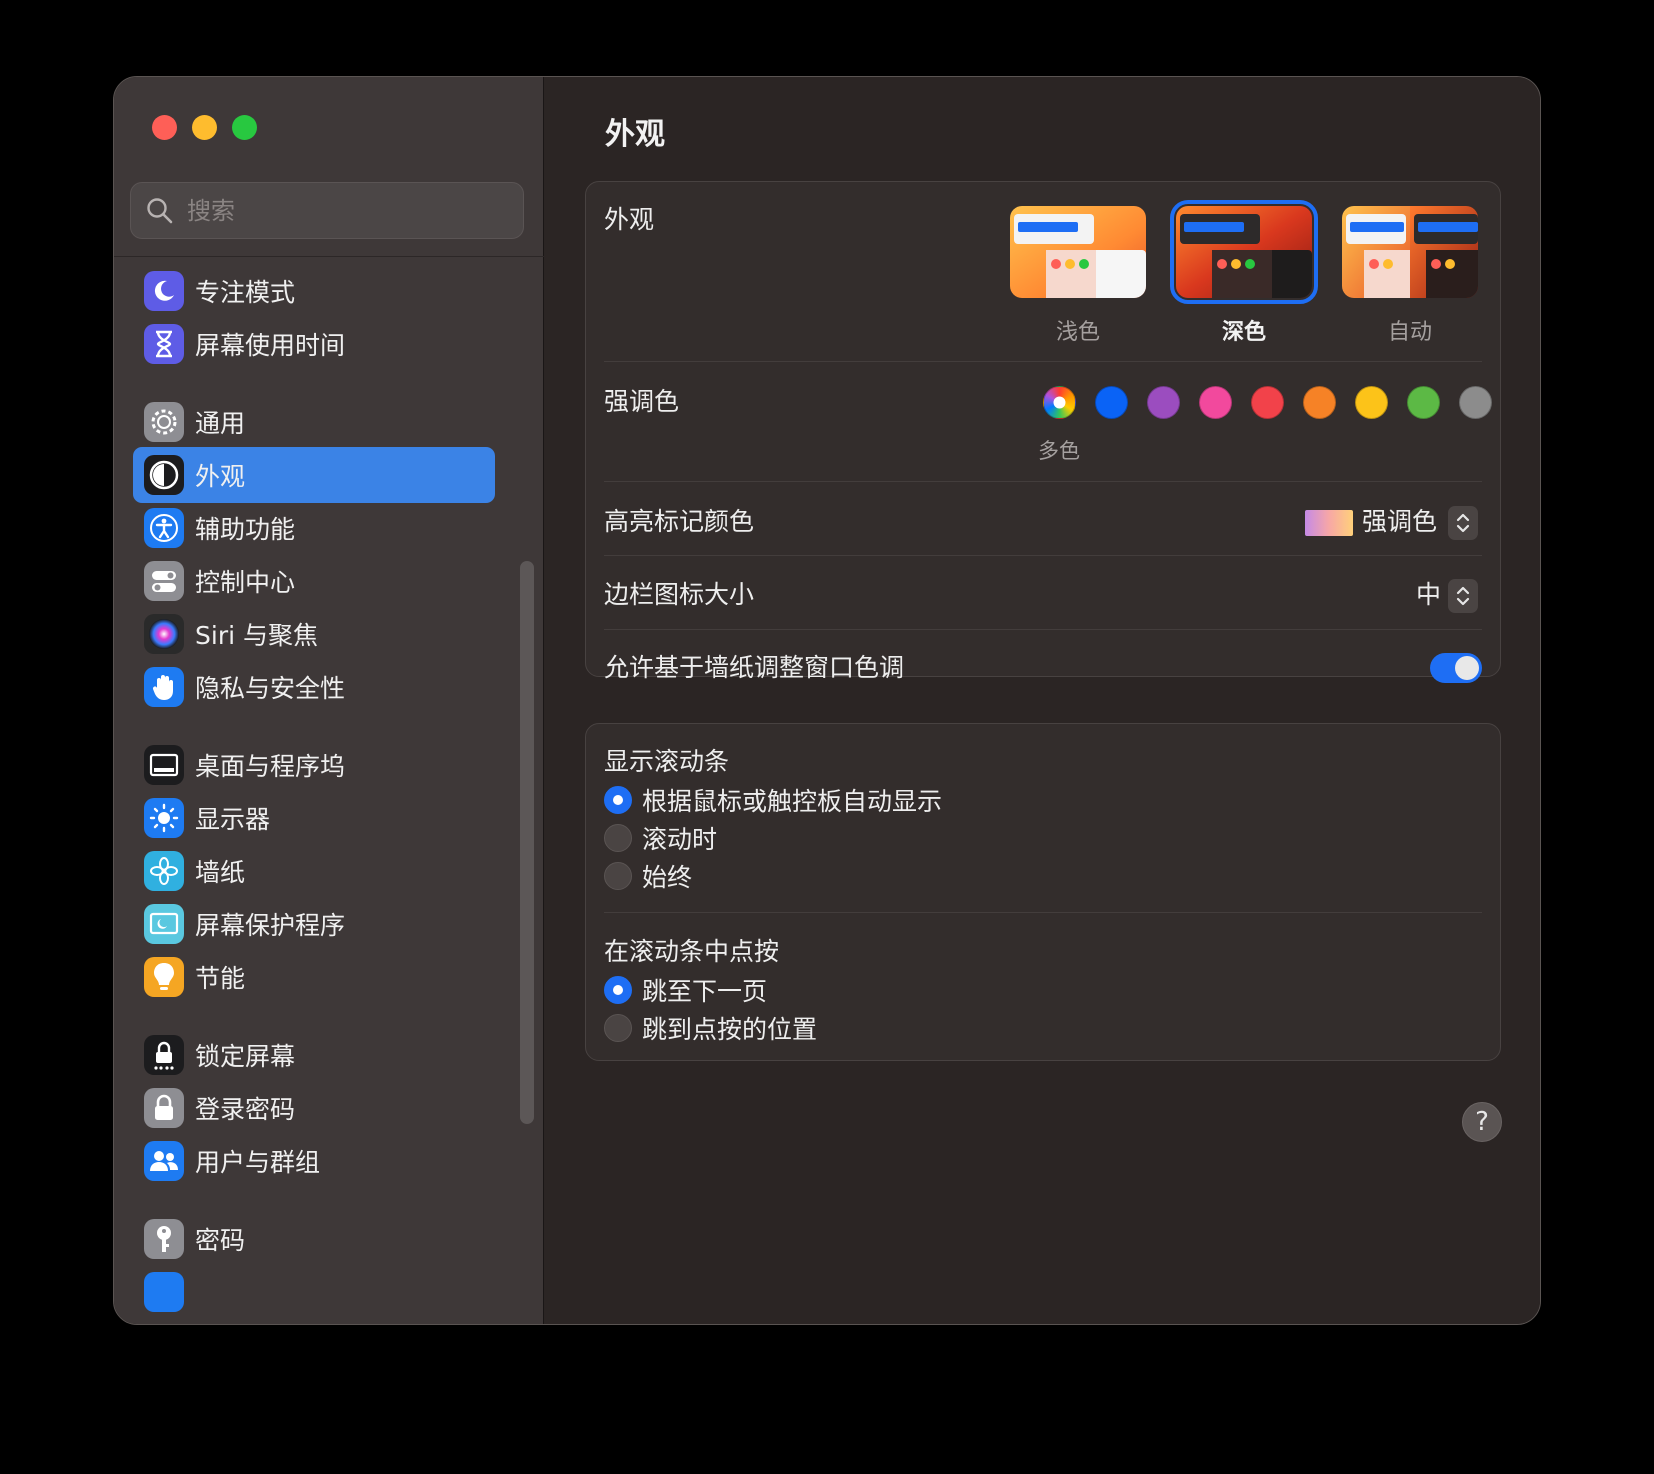  Describe the element at coordinates (220, 978) in the screenshot. I see `sidebar-item-label: 节能` at that location.